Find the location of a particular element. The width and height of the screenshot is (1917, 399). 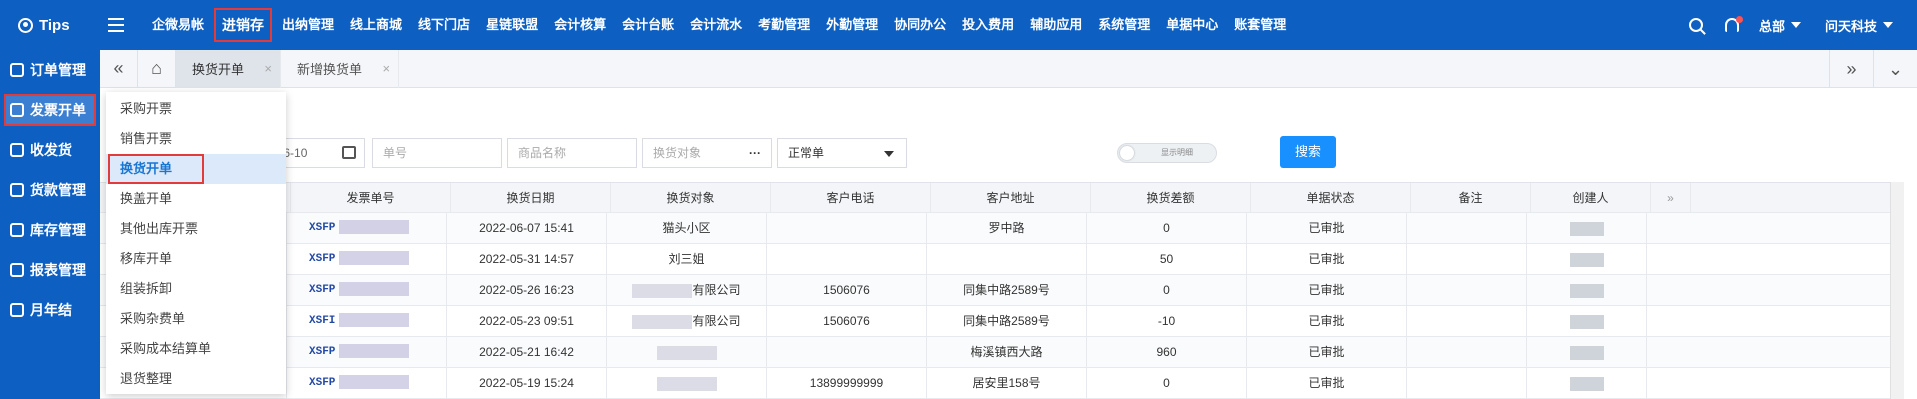

search-button: 搜索 is located at coordinates (1308, 152).